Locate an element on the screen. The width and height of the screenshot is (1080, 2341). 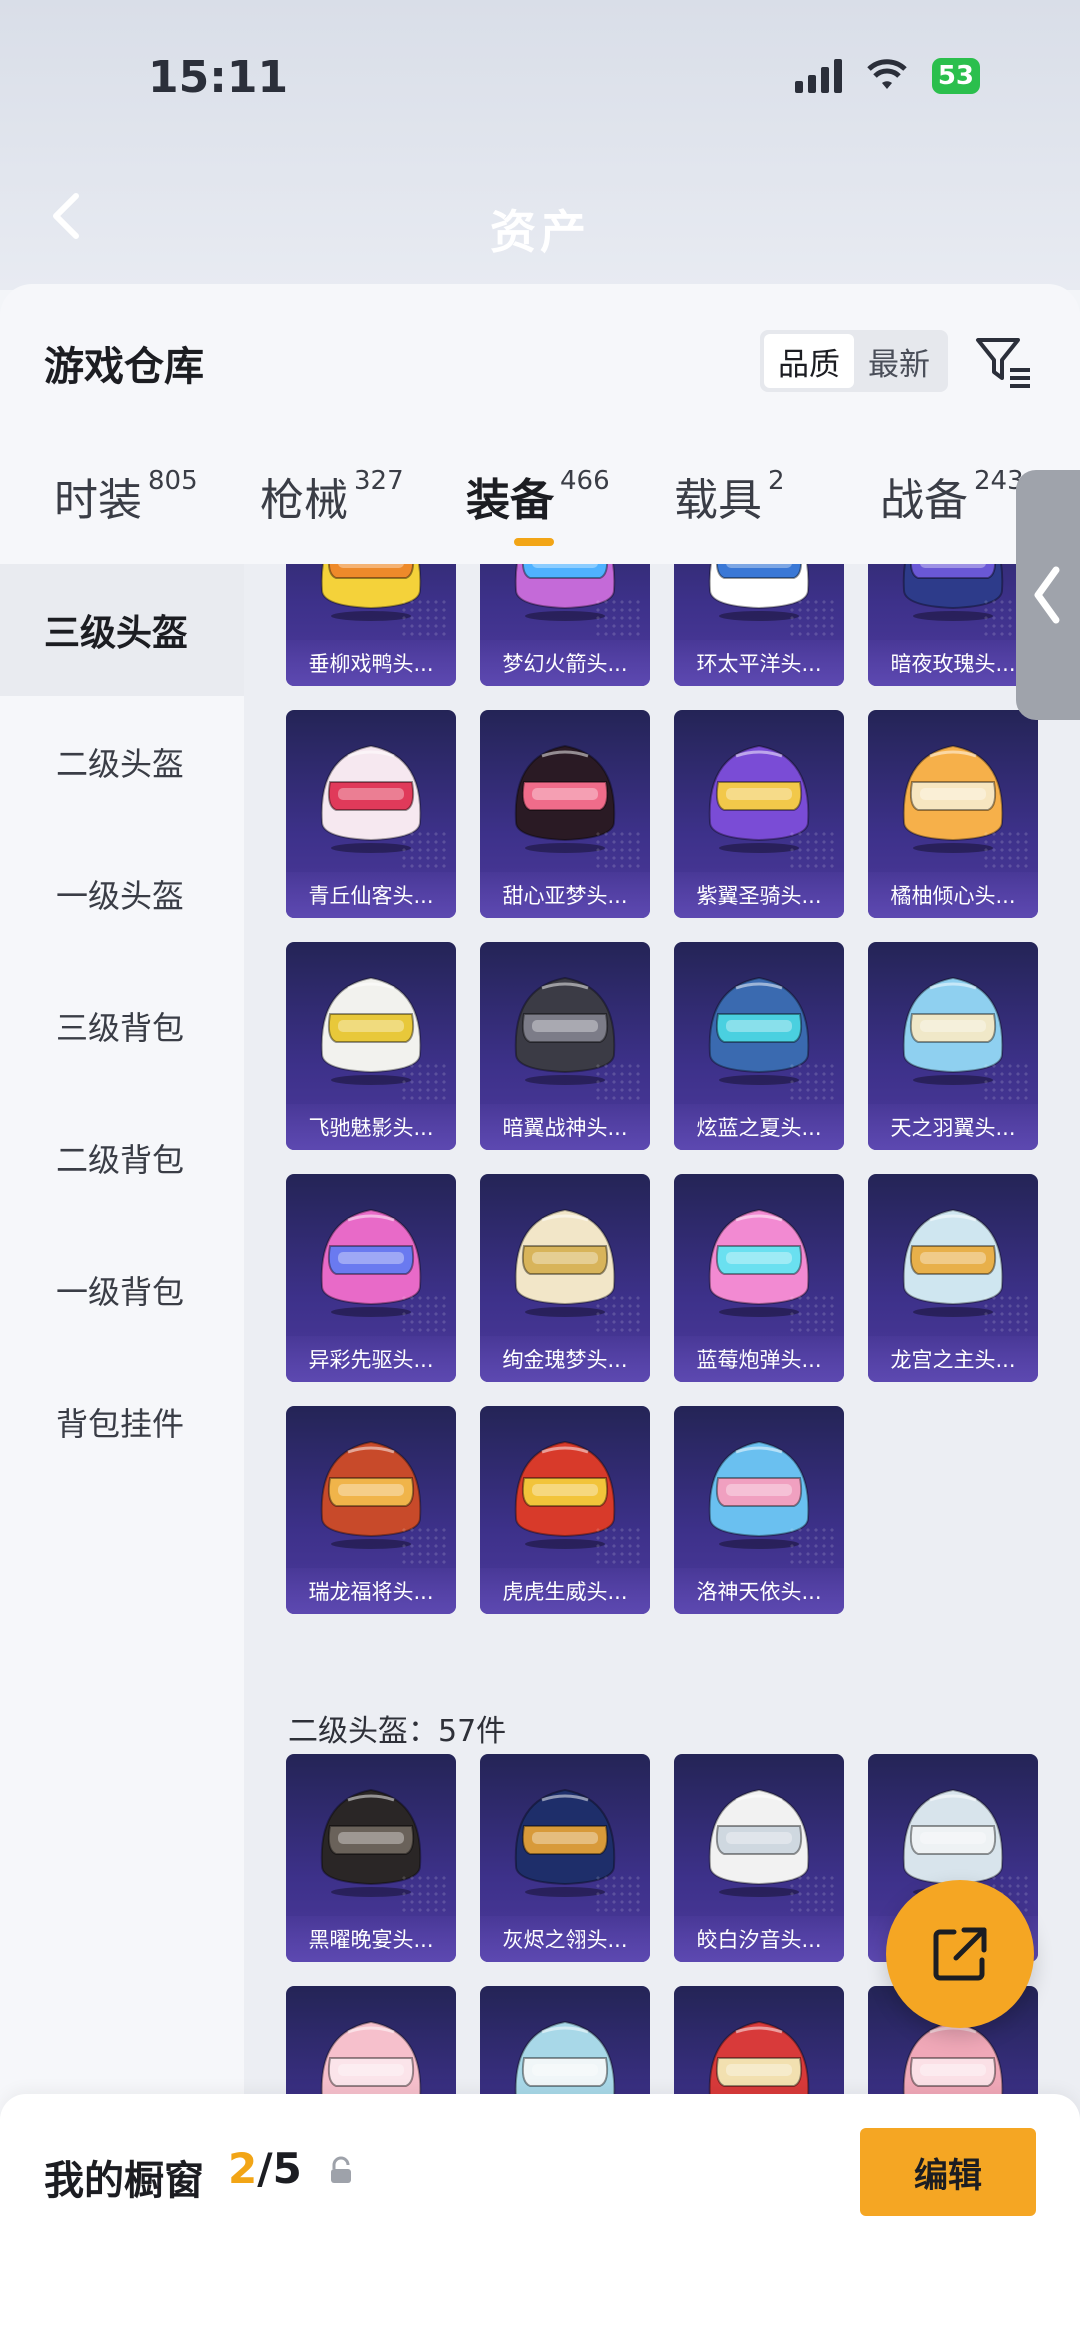
category-level2-backpack: 二级背包 is located at coordinates (122, 1158).